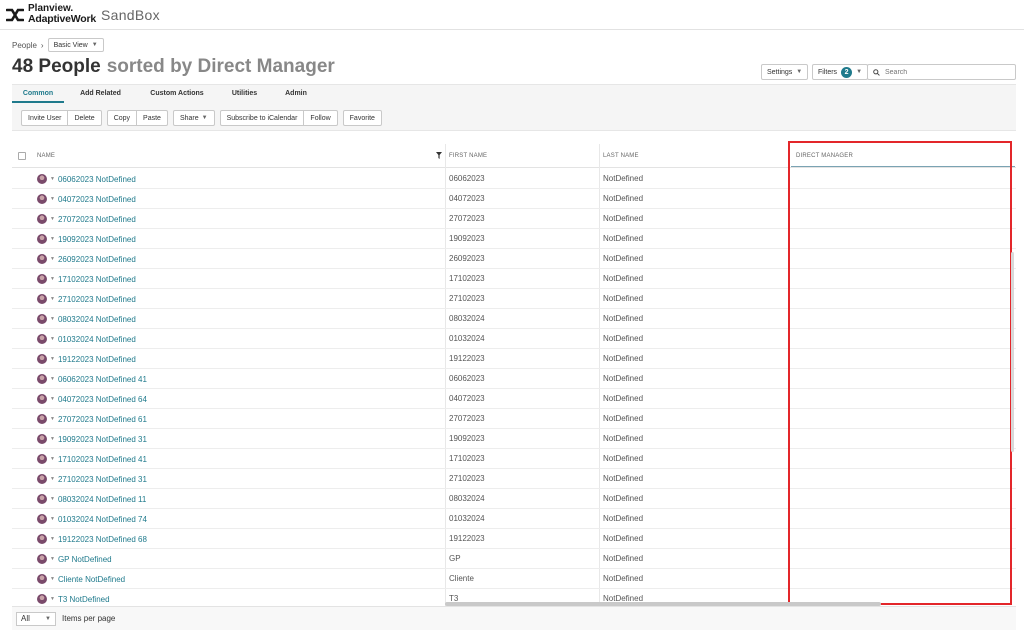  What do you see at coordinates (102, 439) in the screenshot?
I see `person-name: 19092023 NotDefined 31` at bounding box center [102, 439].